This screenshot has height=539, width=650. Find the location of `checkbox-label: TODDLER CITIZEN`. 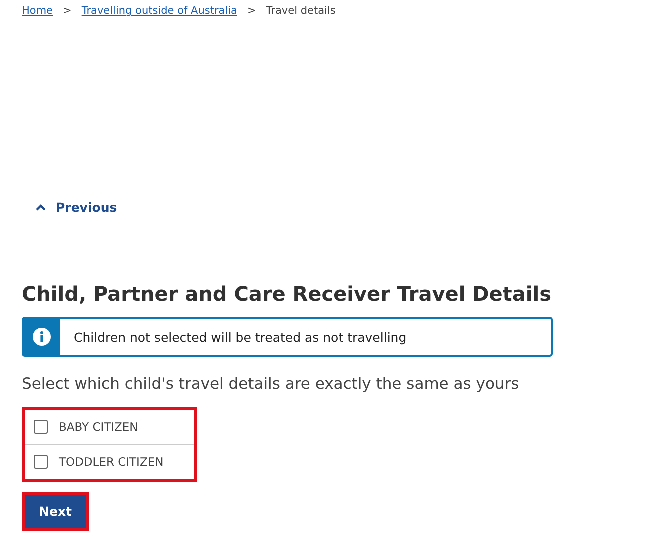

checkbox-label: TODDLER CITIZEN is located at coordinates (111, 462).